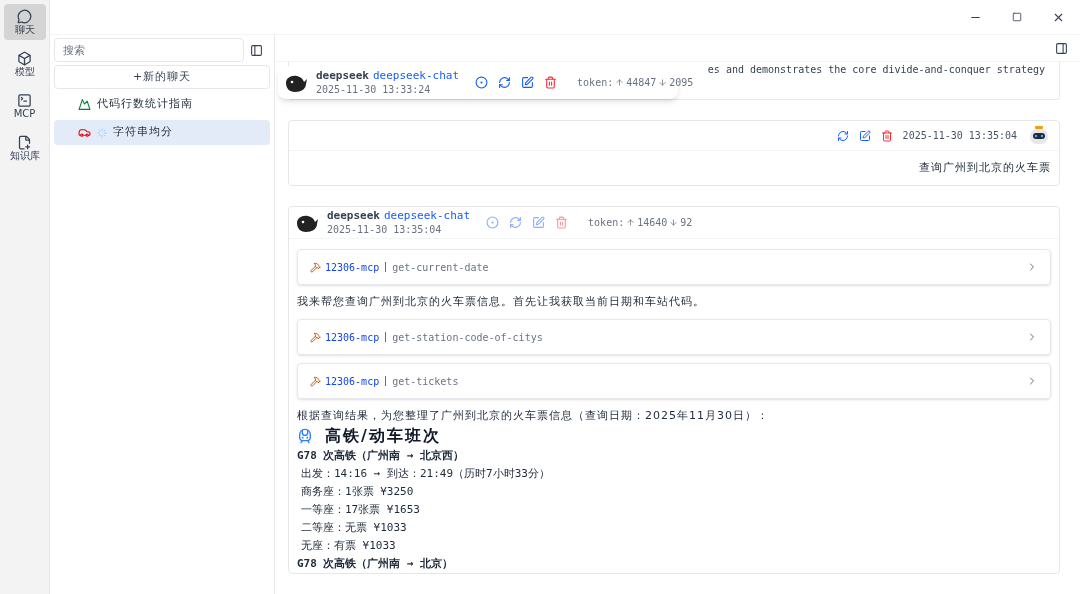  What do you see at coordinates (876, 70) in the screenshot?
I see `message-text: es and demonstrates the core divide-and-conquer strategy` at bounding box center [876, 70].